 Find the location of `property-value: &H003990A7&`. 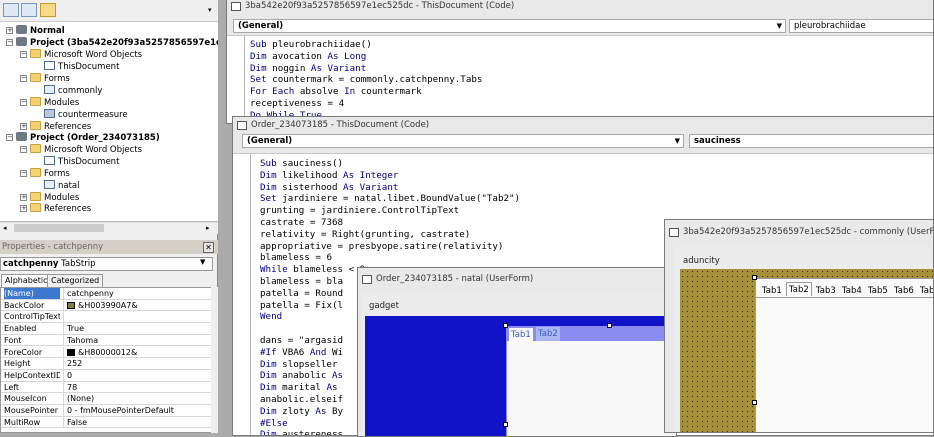

property-value: &H003990A7& is located at coordinates (100, 305).